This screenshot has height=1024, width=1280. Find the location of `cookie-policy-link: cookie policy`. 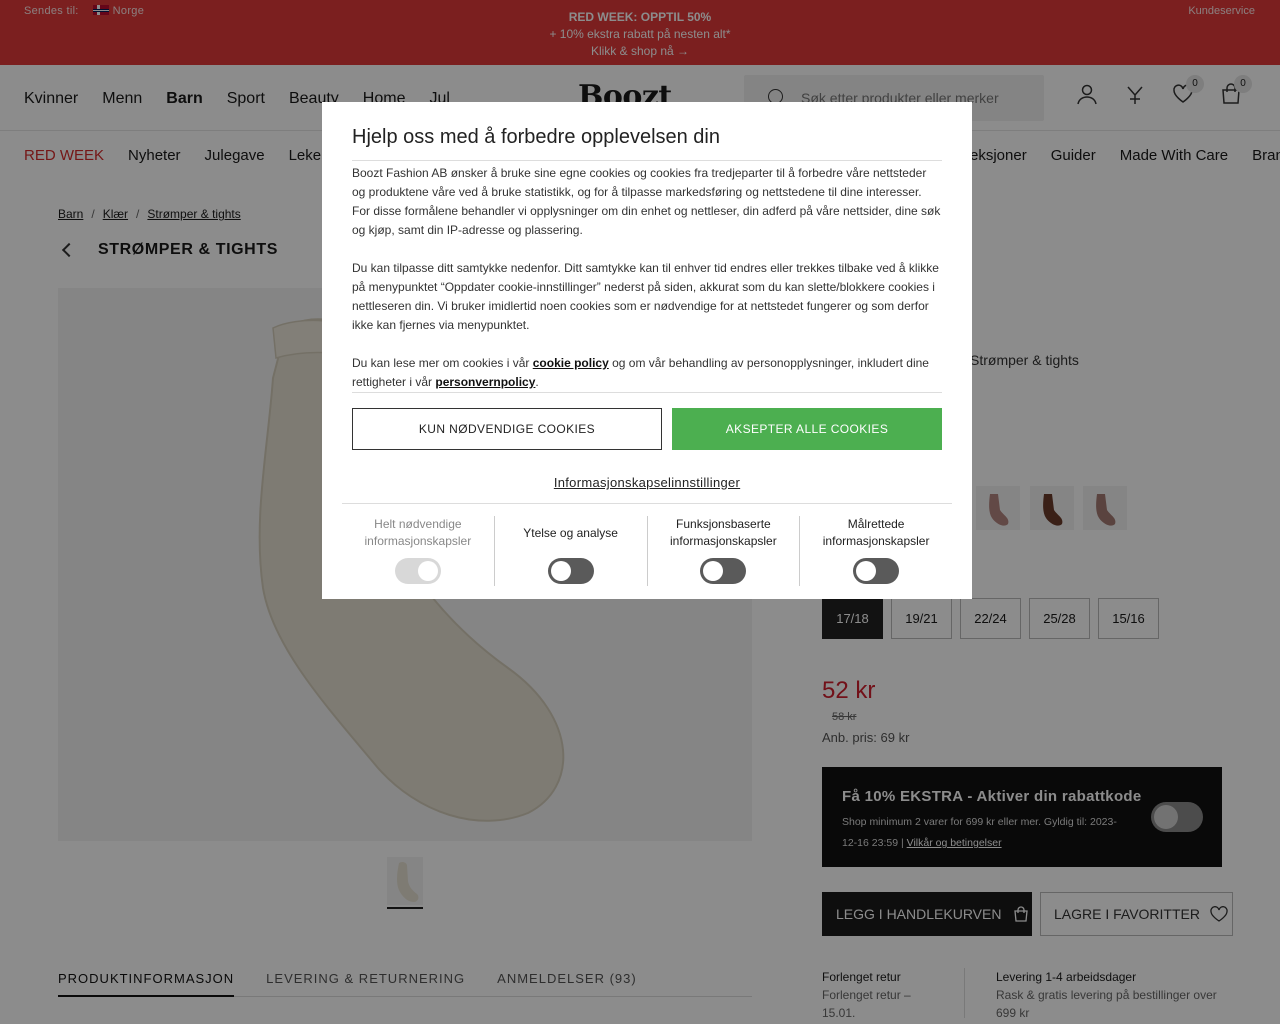

cookie-policy-link: cookie policy is located at coordinates (571, 363).